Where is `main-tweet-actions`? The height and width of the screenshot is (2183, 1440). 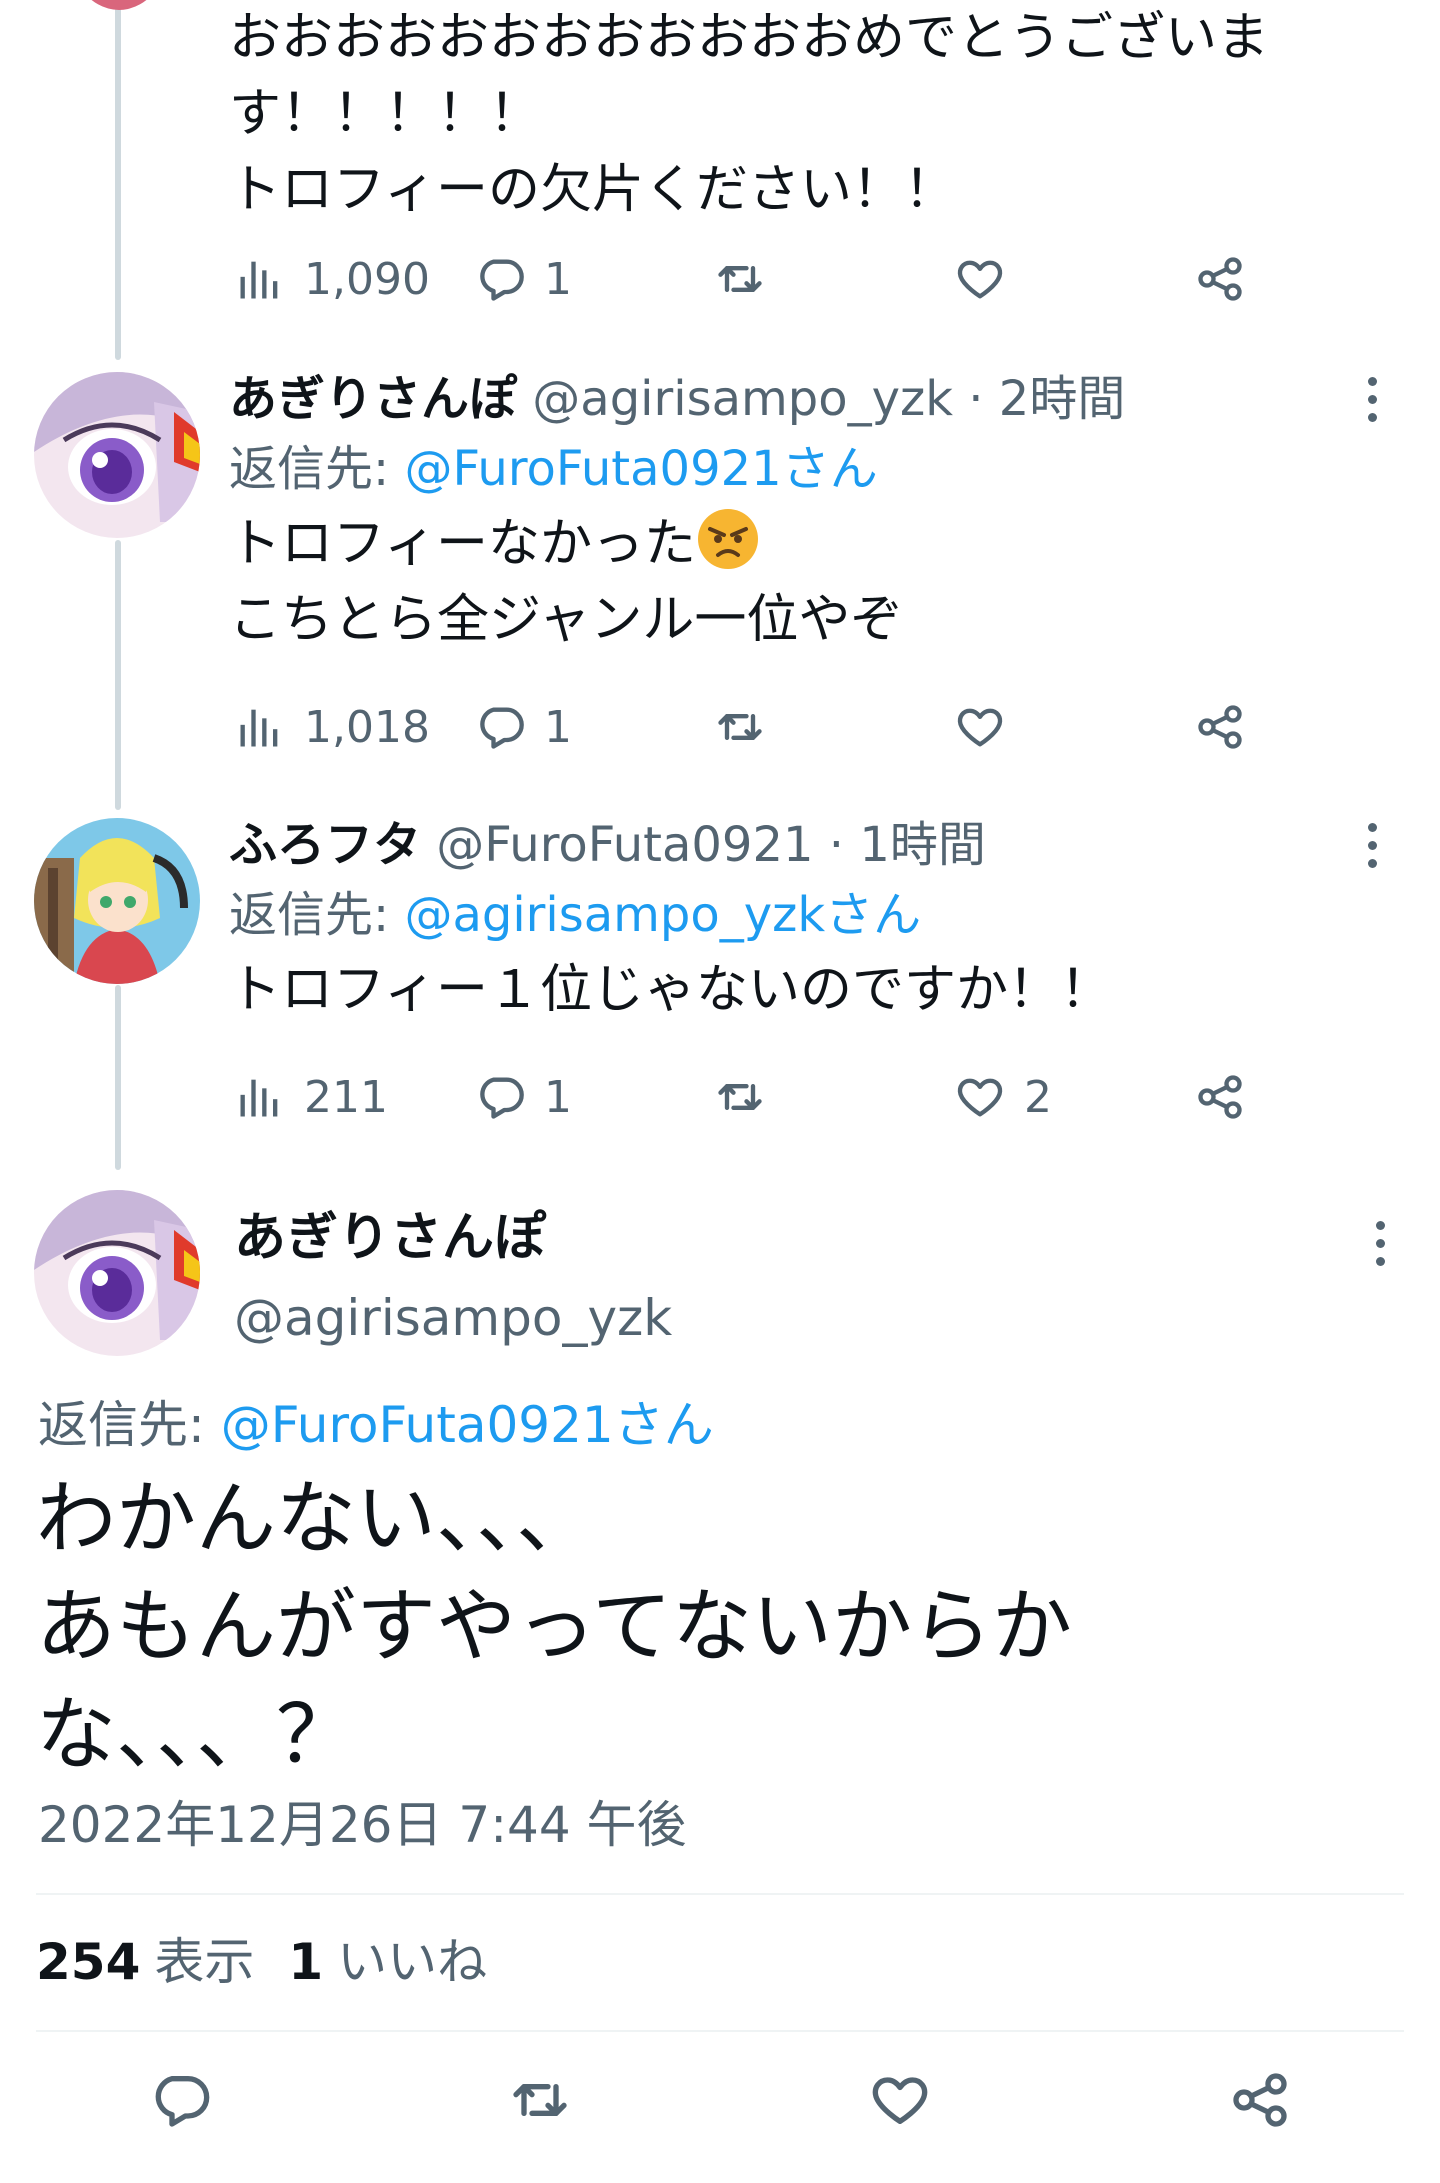
main-tweet-actions is located at coordinates (720, 2100).